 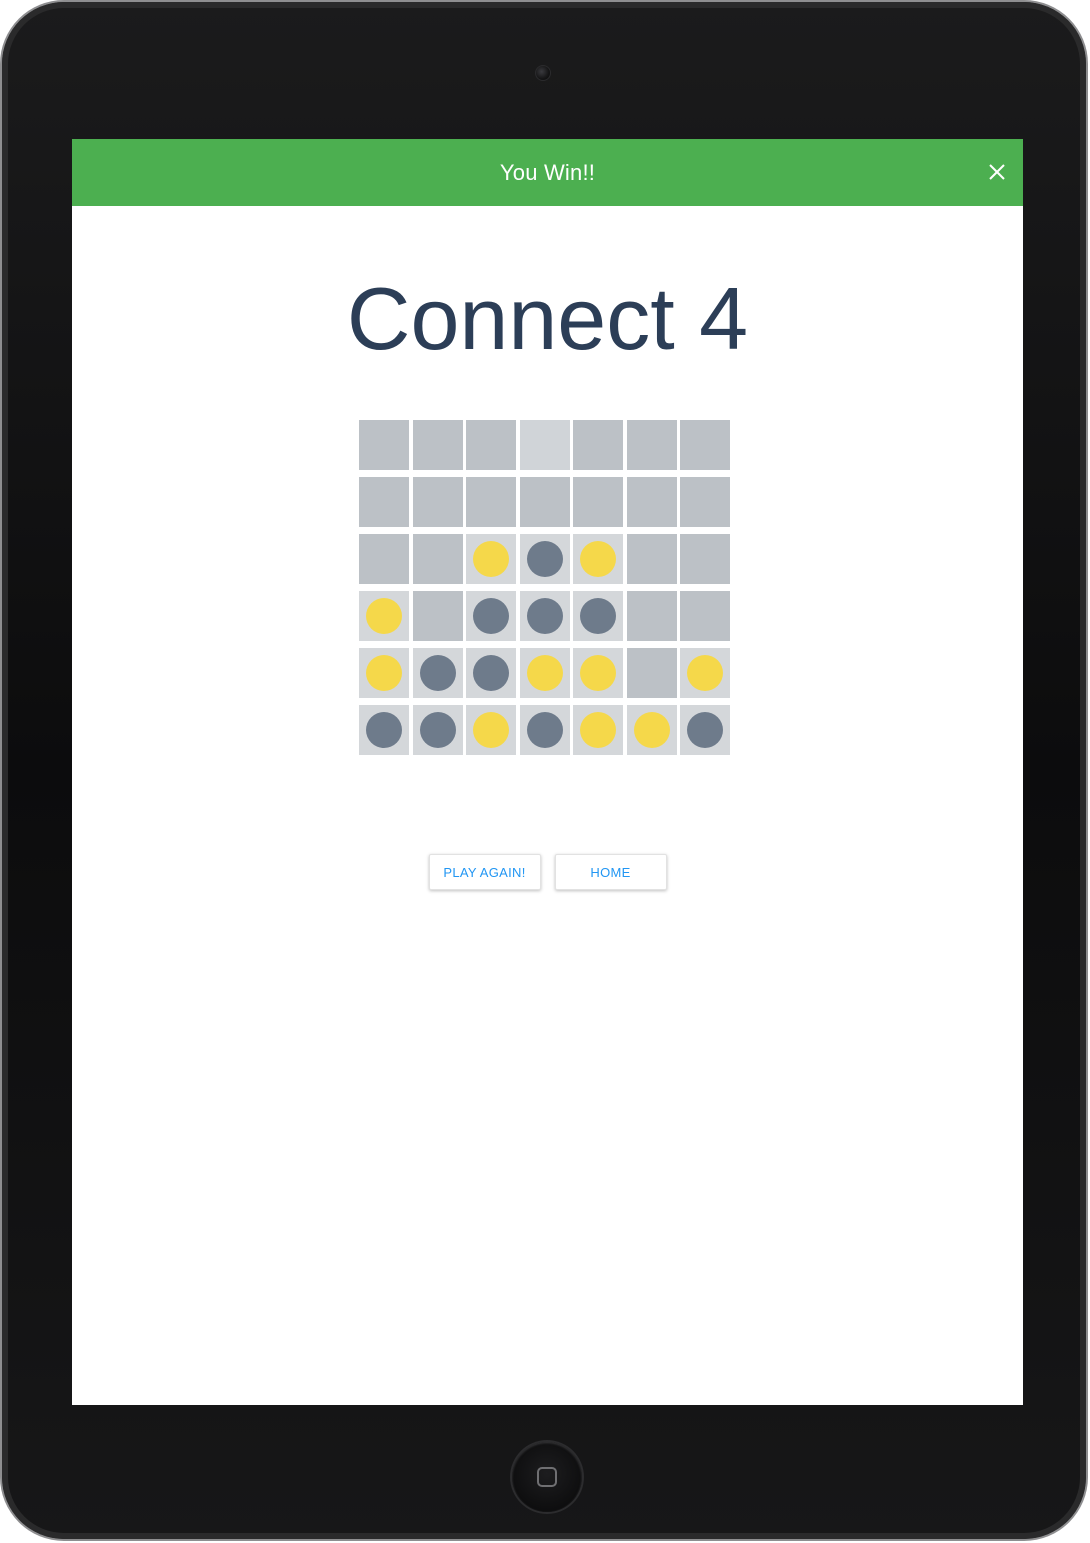 I want to click on home-button: HOME, so click(x=610, y=872).